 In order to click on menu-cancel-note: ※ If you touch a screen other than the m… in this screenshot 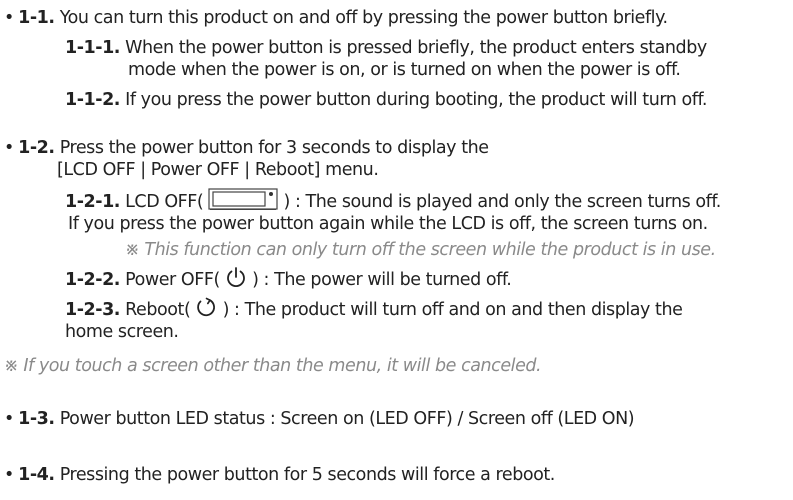, I will do `click(273, 366)`.